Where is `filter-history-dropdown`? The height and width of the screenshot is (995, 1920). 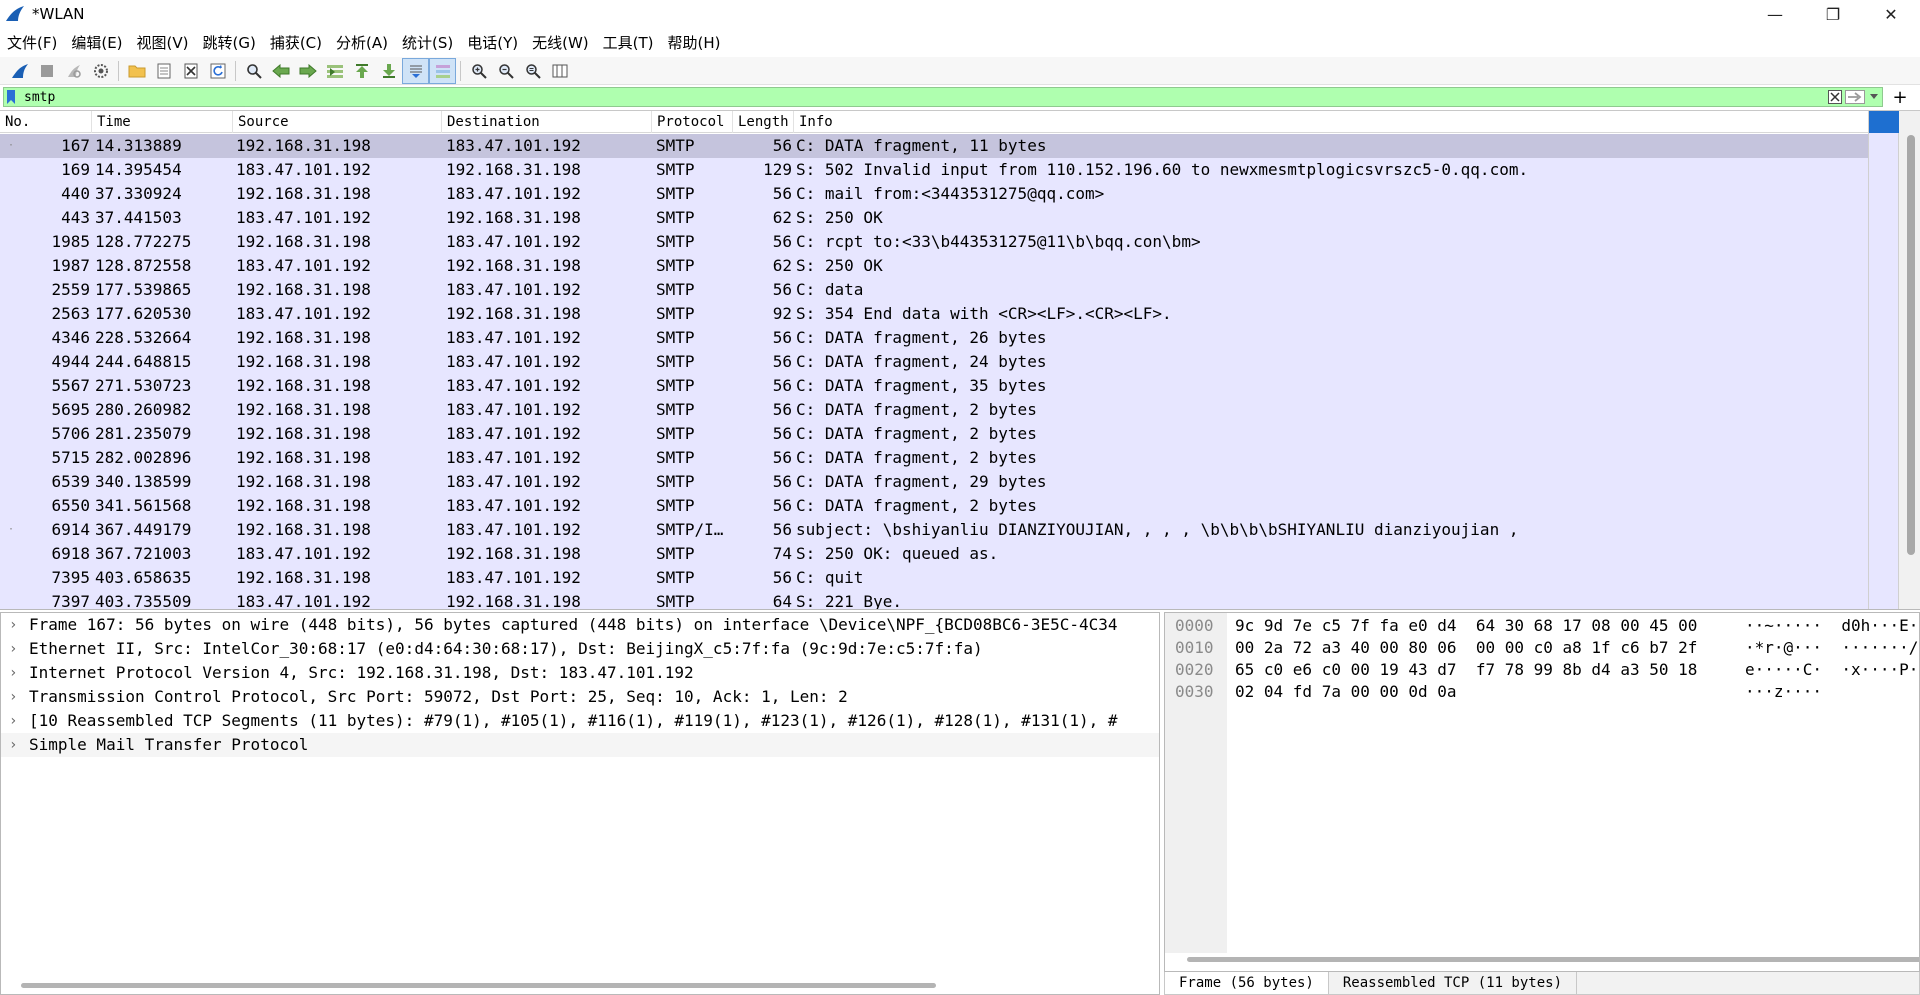
filter-history-dropdown is located at coordinates (1874, 97).